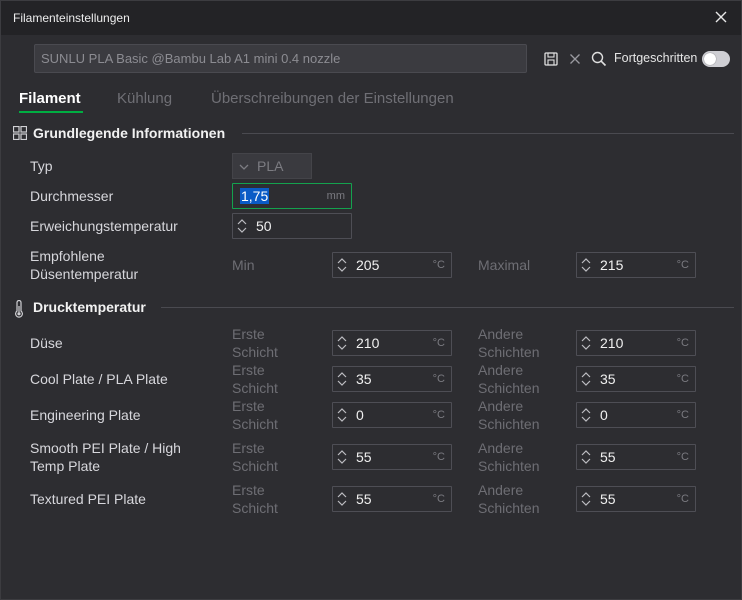 Image resolution: width=742 pixels, height=600 pixels. Describe the element at coordinates (392, 265) in the screenshot. I see `min-temp-input: 205 °C` at that location.